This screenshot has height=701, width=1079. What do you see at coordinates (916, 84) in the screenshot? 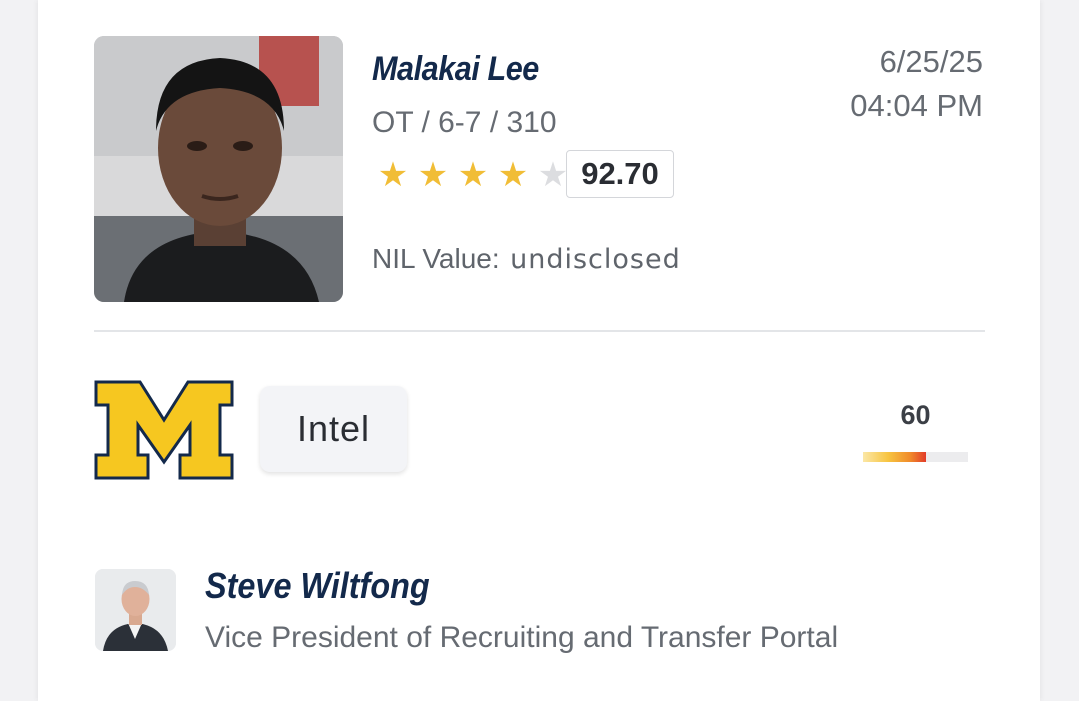
I see `timestamp: 6/25/25 04:04 PM` at bounding box center [916, 84].